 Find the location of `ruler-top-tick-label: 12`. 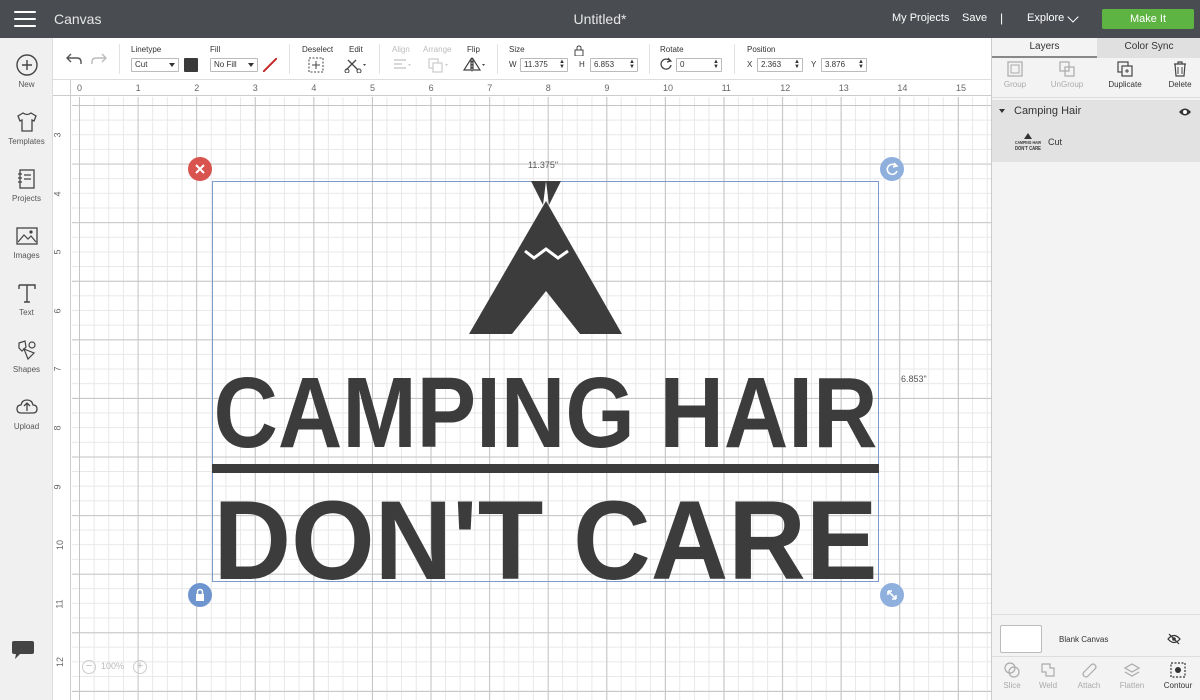

ruler-top-tick-label: 12 is located at coordinates (785, 88).